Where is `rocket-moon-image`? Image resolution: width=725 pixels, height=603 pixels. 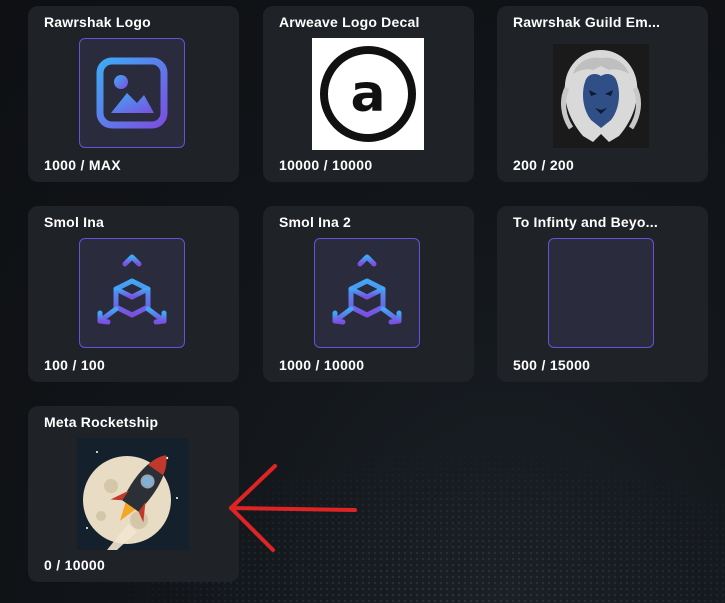 rocket-moon-image is located at coordinates (133, 494).